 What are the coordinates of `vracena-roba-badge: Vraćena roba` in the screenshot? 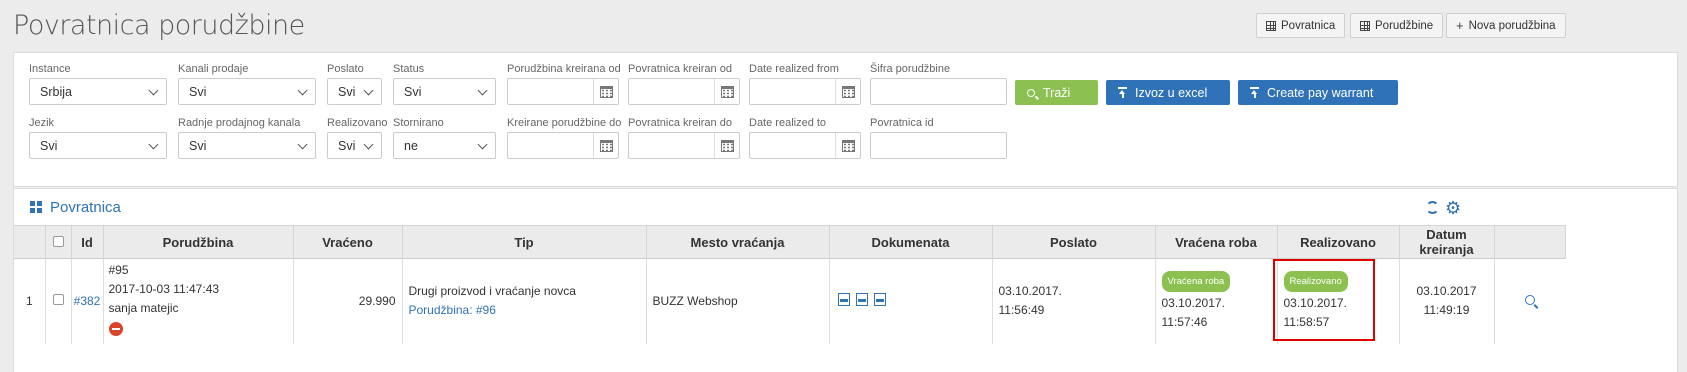 It's located at (1196, 281).